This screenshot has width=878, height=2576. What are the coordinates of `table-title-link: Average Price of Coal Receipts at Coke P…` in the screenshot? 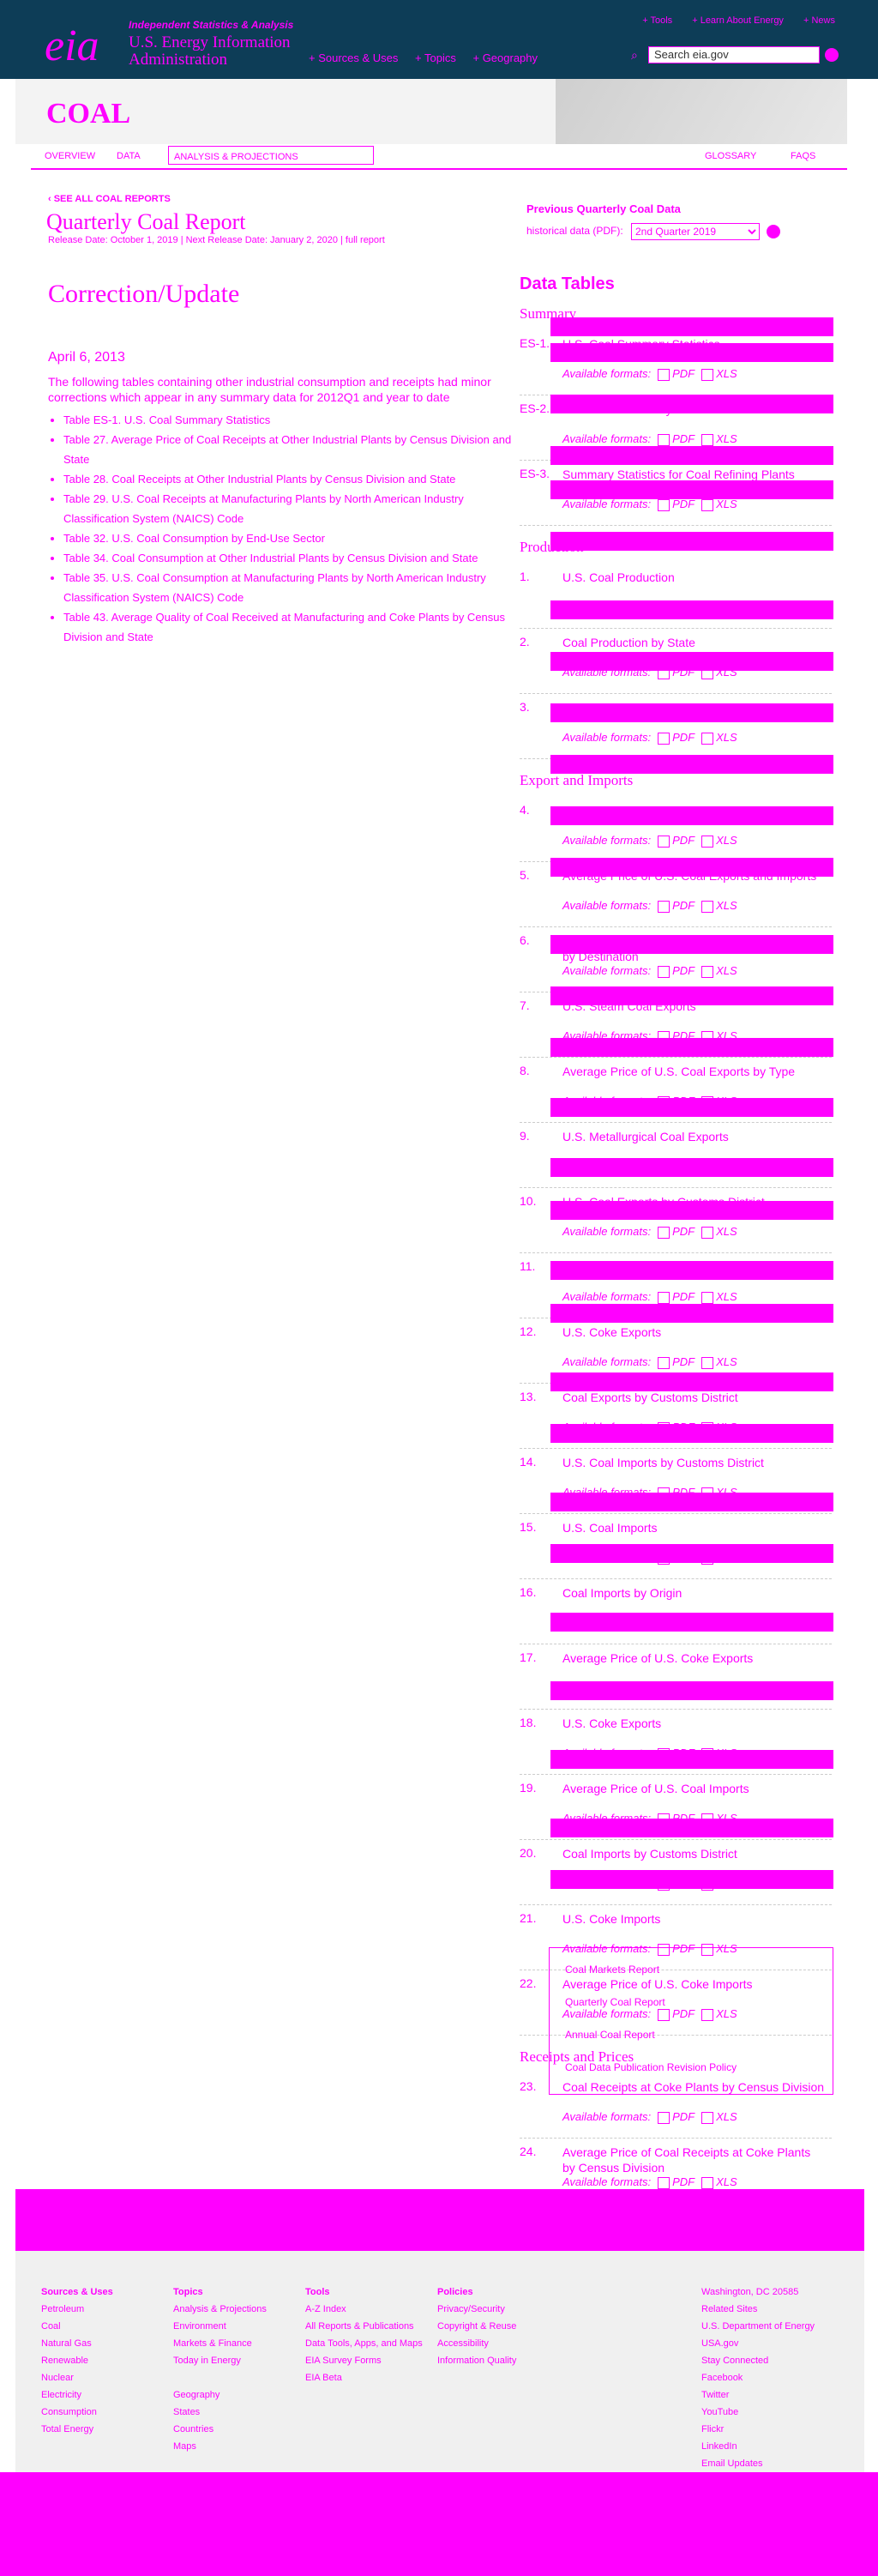 It's located at (693, 2160).